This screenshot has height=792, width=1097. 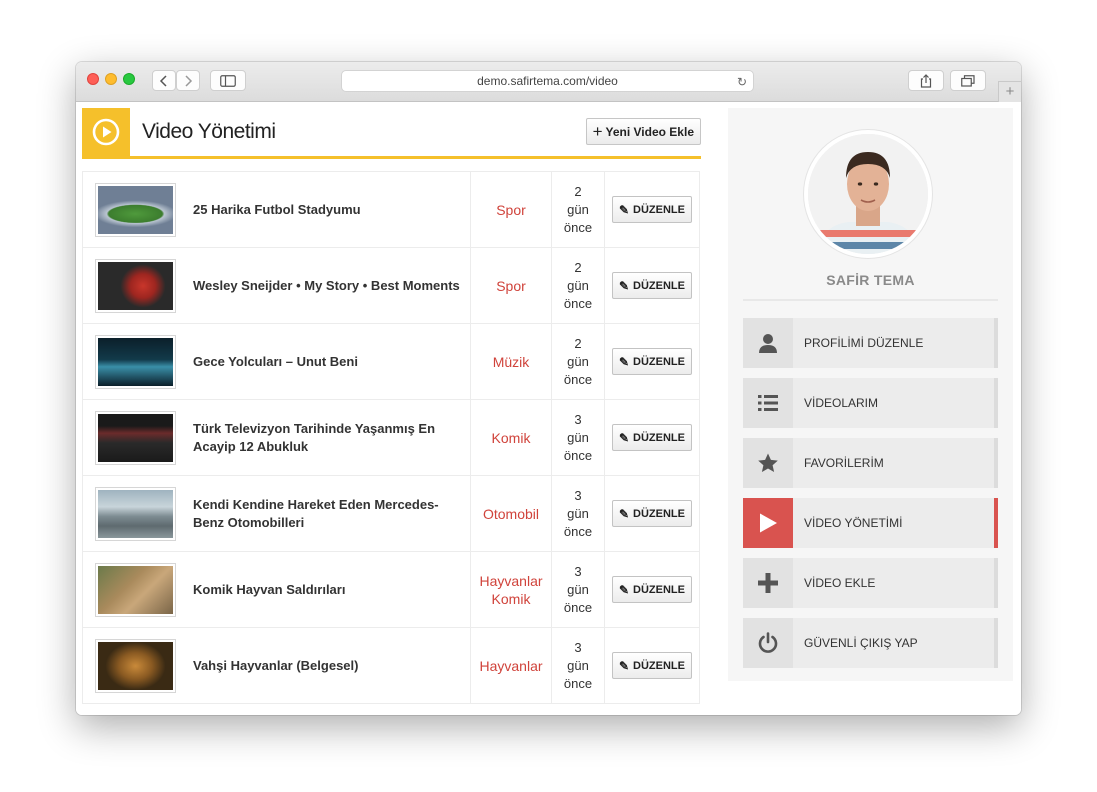 What do you see at coordinates (870, 643) in the screenshot?
I see `menu-item-logout: GÜVENLİ ÇIKIŞ YAP` at bounding box center [870, 643].